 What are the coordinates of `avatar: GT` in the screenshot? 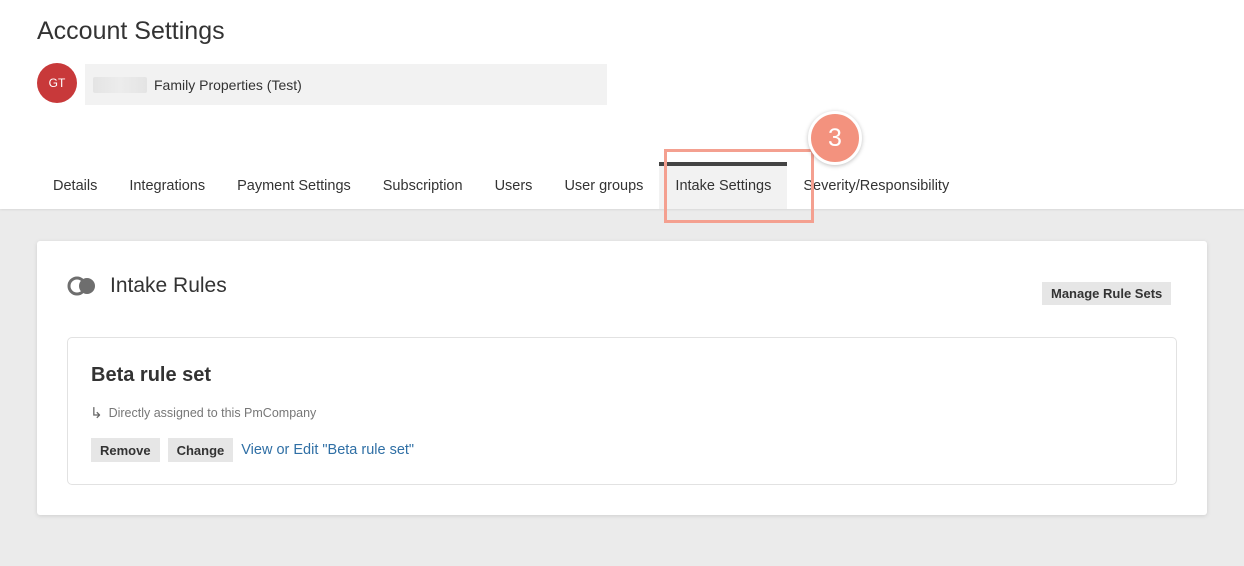 It's located at (57, 83).